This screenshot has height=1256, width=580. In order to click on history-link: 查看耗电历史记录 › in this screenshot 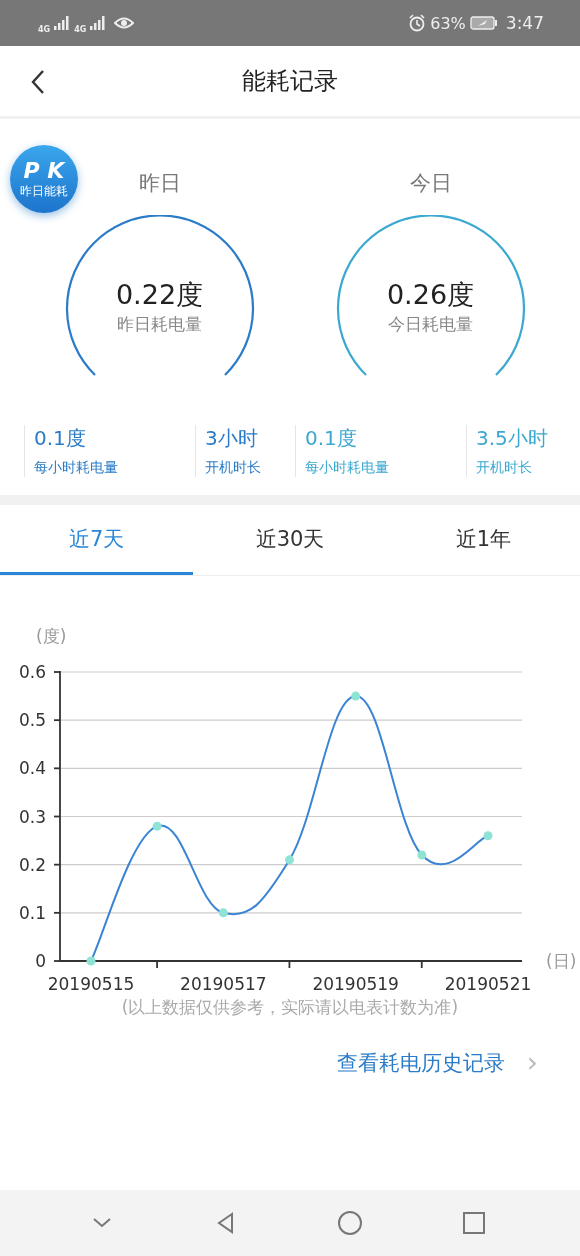, I will do `click(437, 1062)`.